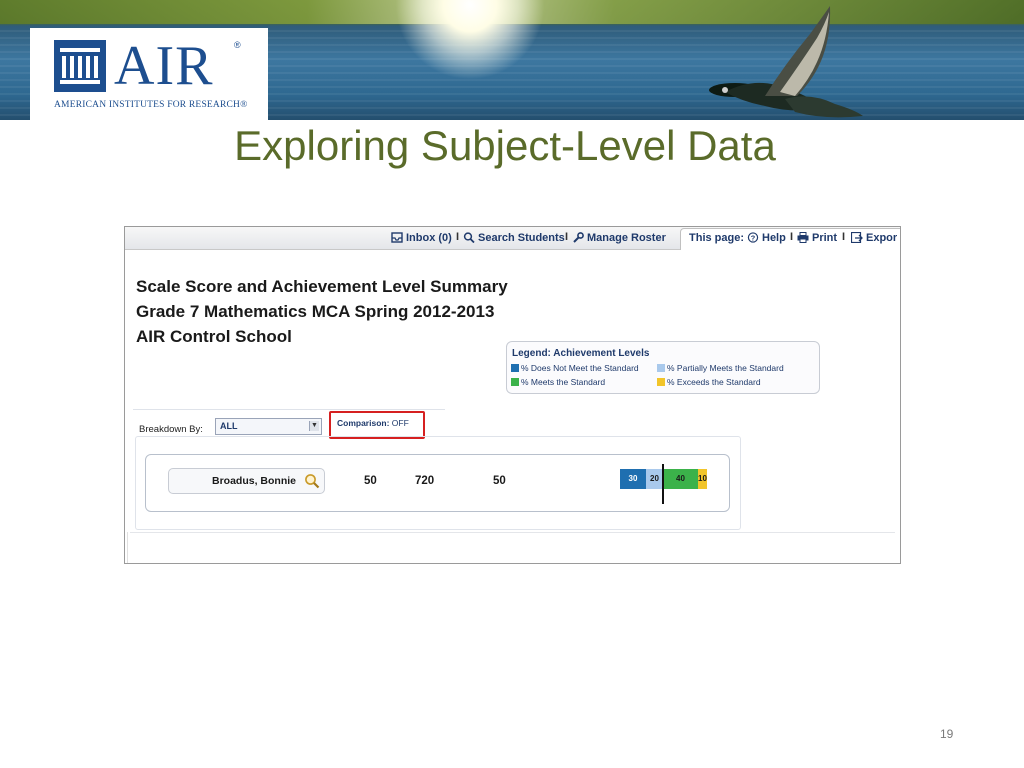 This screenshot has width=1024, height=768. Describe the element at coordinates (80, 66) in the screenshot. I see `building-icon` at that location.